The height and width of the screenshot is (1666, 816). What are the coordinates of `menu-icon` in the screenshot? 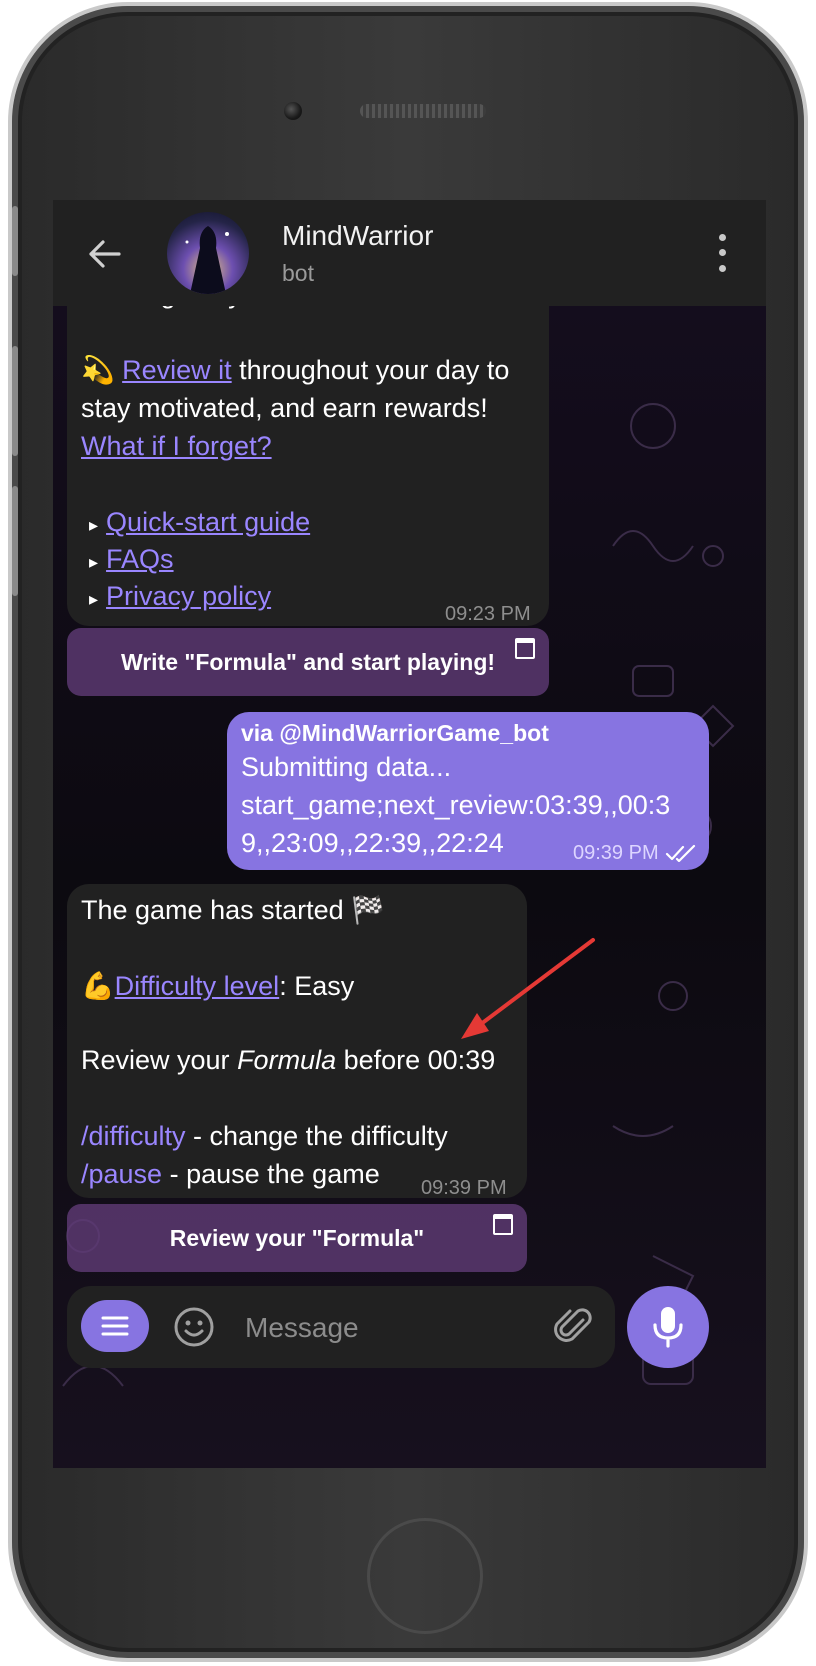 It's located at (115, 1326).